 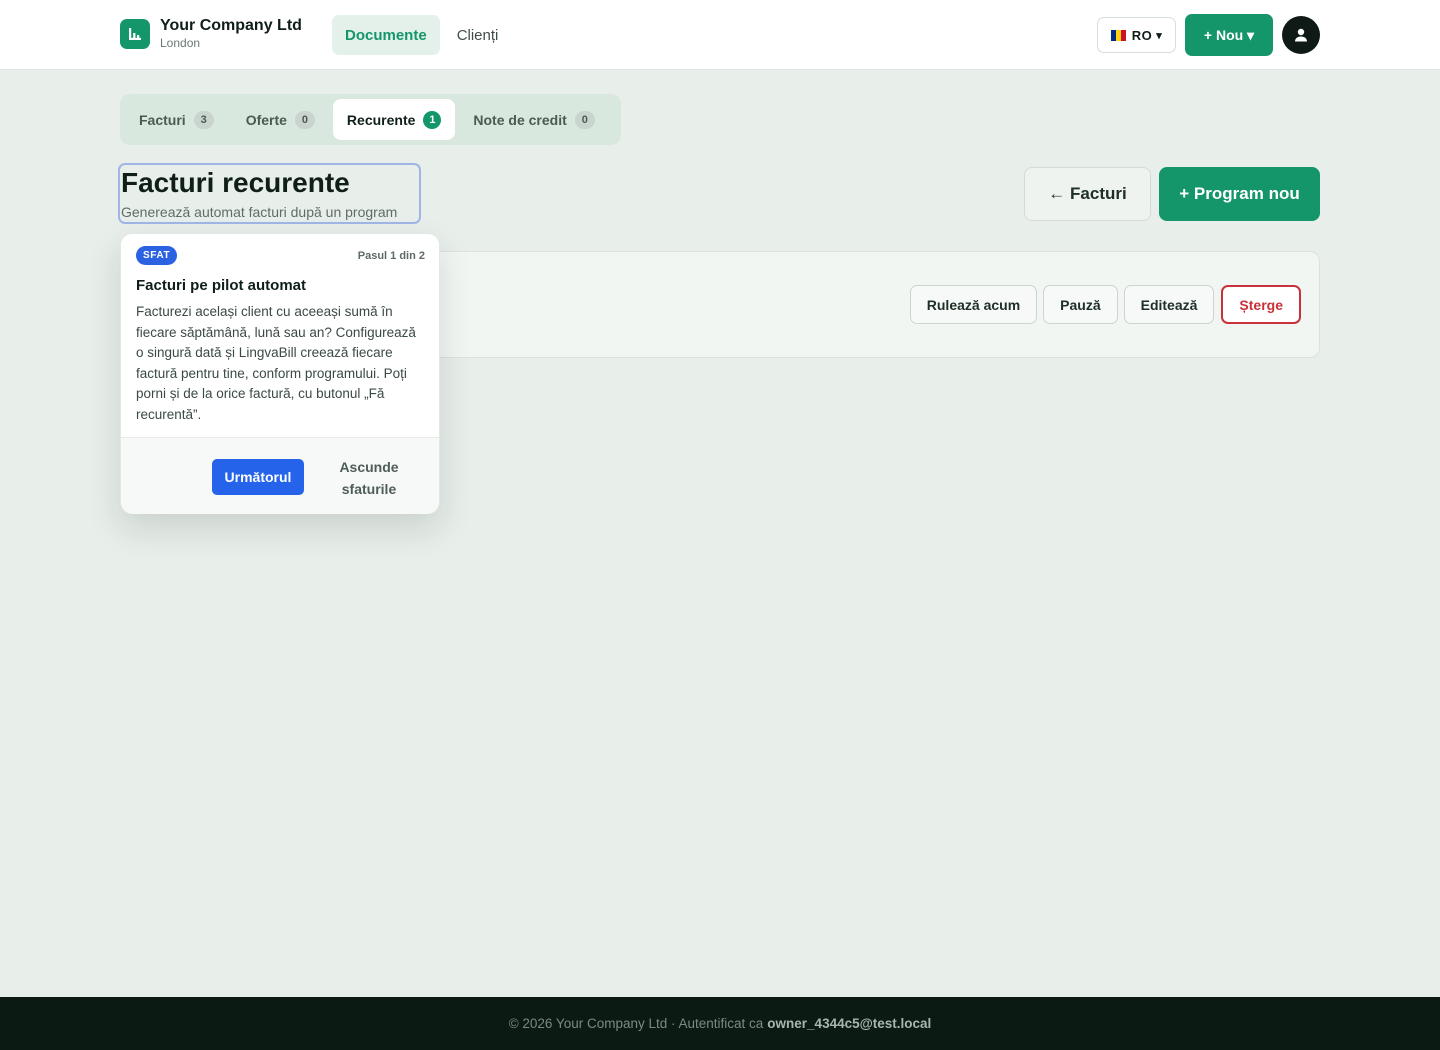 What do you see at coordinates (520, 119) in the screenshot?
I see `tab-label: Note de credit` at bounding box center [520, 119].